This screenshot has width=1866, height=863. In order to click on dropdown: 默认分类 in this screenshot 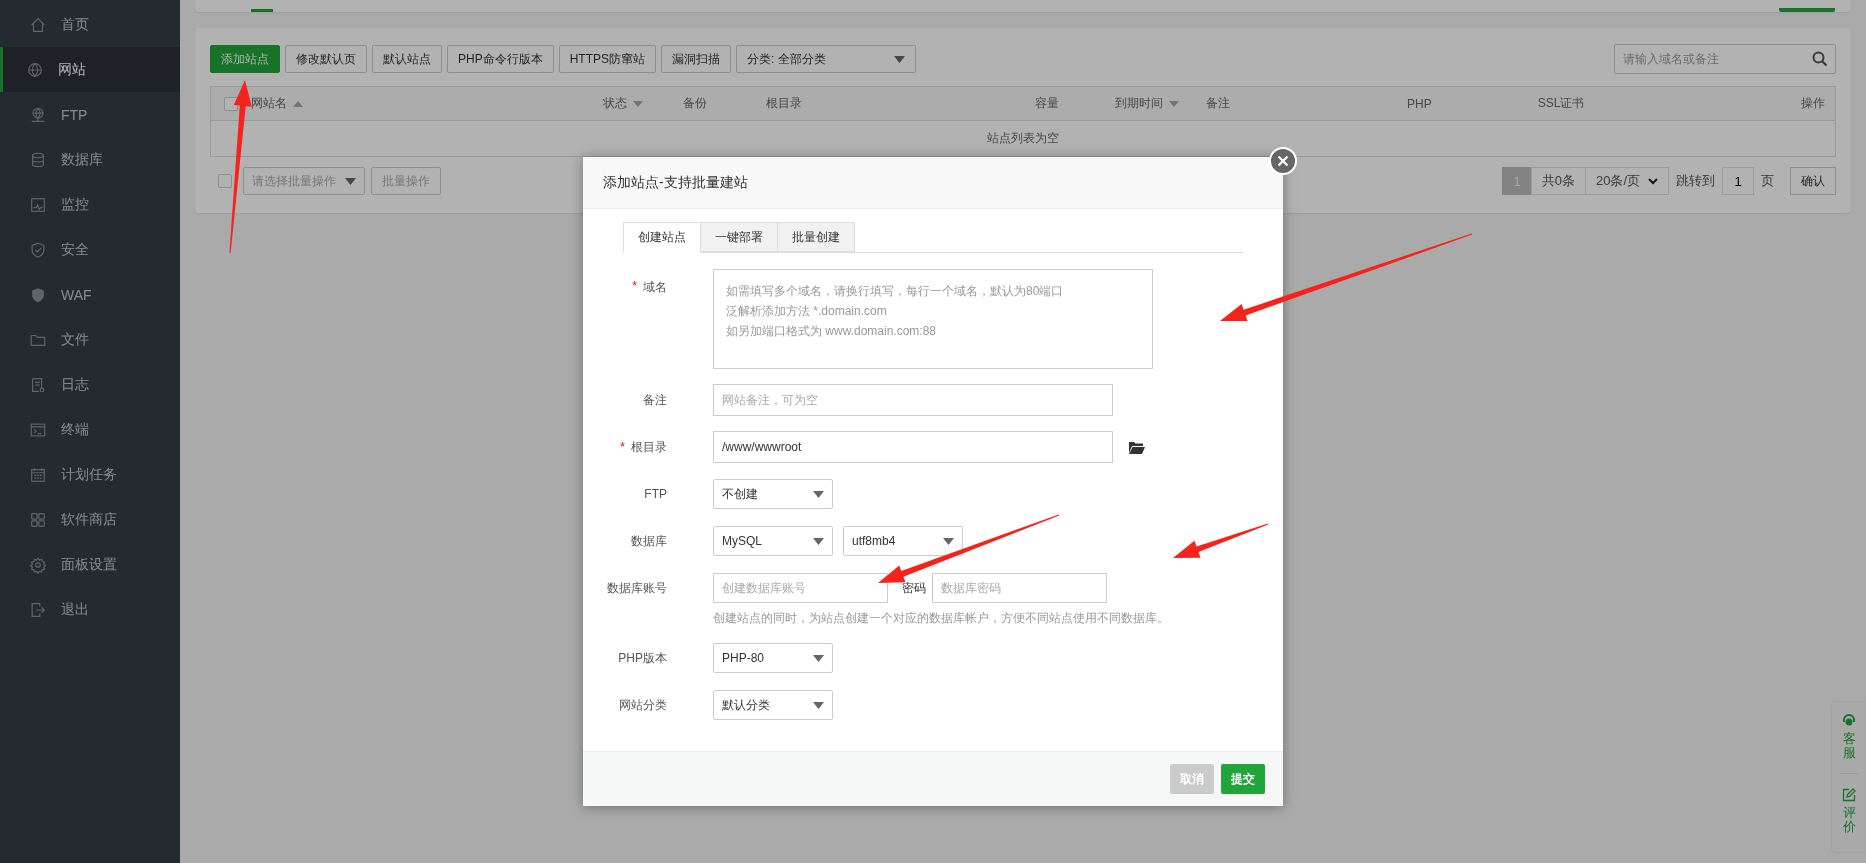, I will do `click(773, 705)`.